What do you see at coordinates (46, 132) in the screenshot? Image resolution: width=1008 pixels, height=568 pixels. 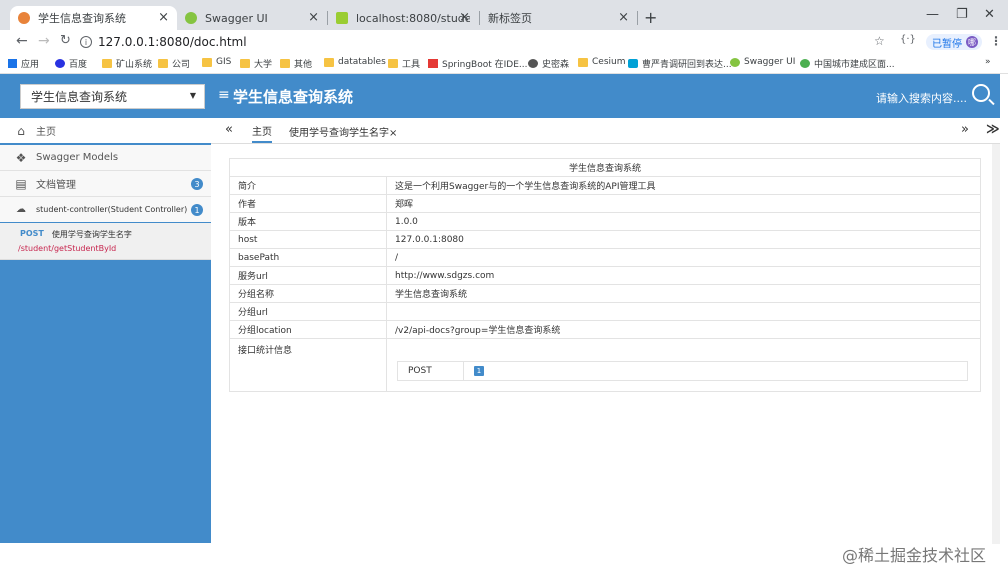 I see `sidebar-item-label: 主页` at bounding box center [46, 132].